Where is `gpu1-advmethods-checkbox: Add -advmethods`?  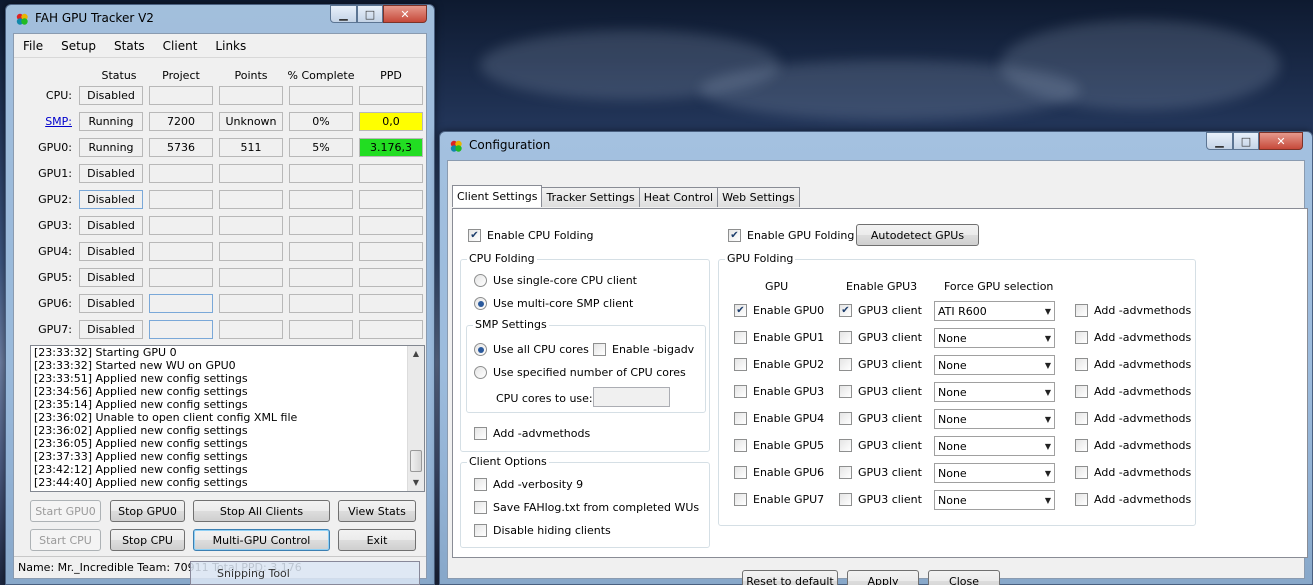
gpu1-advmethods-checkbox: Add -advmethods is located at coordinates (1133, 337).